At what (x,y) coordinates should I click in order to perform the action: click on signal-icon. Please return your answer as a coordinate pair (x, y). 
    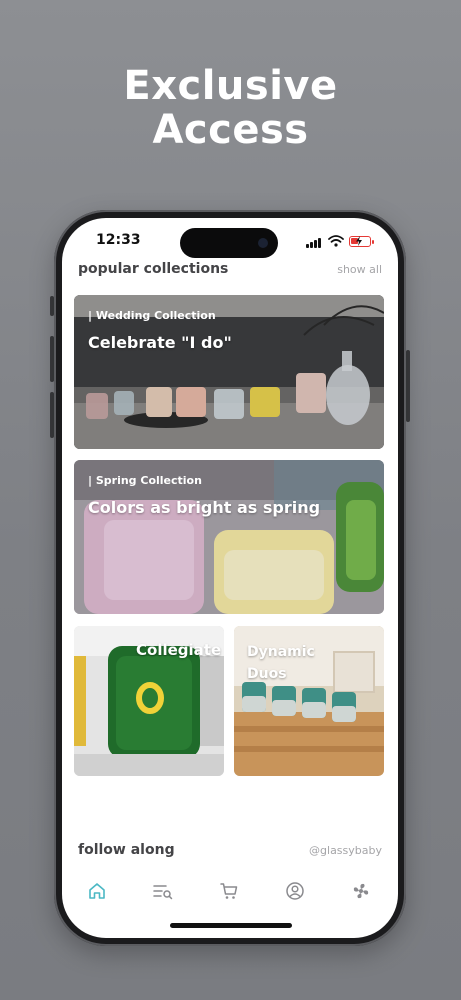
    Looking at the image, I should click on (315, 243).